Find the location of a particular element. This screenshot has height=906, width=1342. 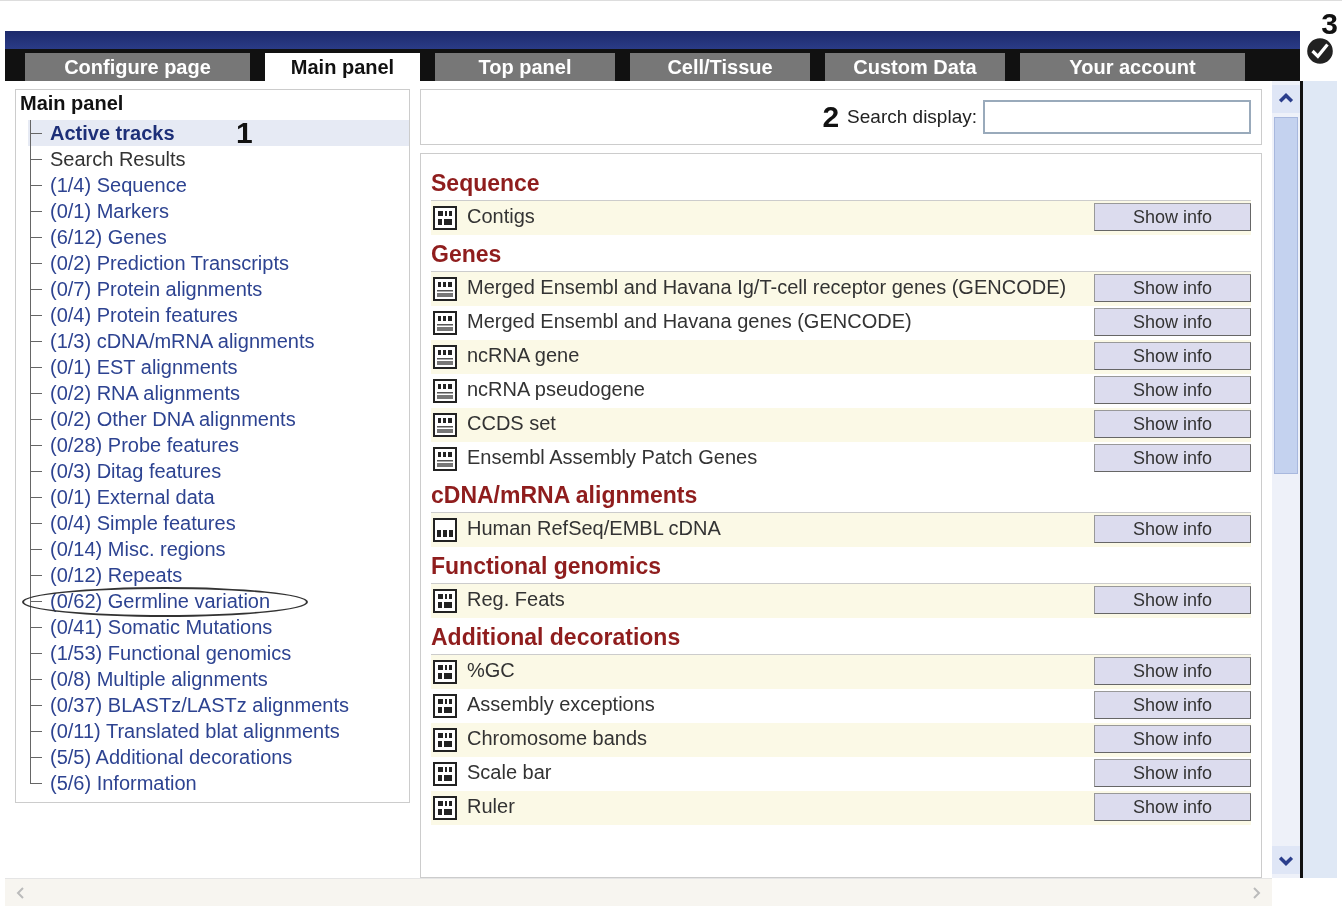

track-label: Ensembl Assembly Patch Genes is located at coordinates (613, 457).